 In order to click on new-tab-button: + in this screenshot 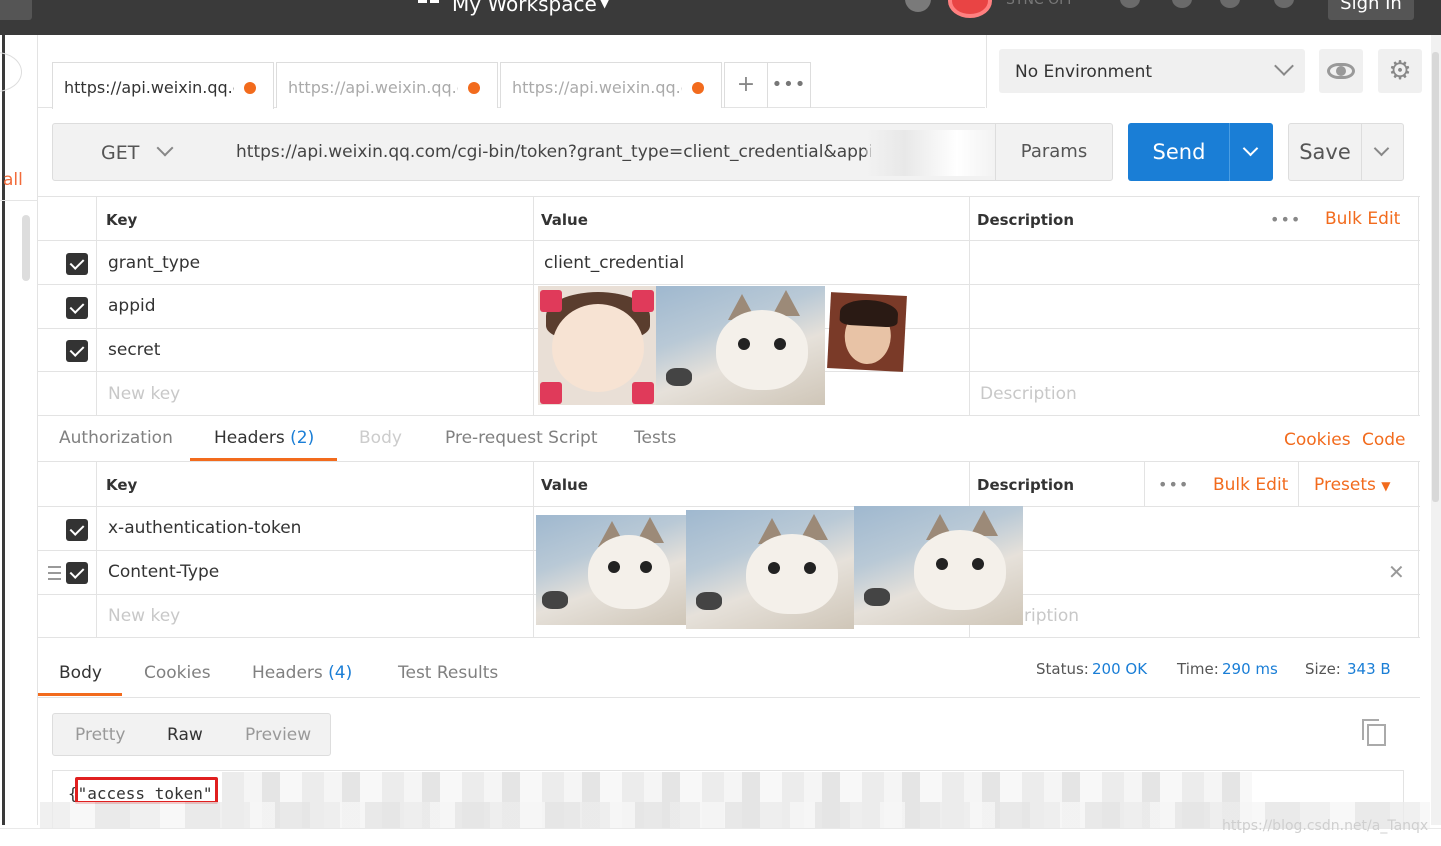, I will do `click(746, 85)`.